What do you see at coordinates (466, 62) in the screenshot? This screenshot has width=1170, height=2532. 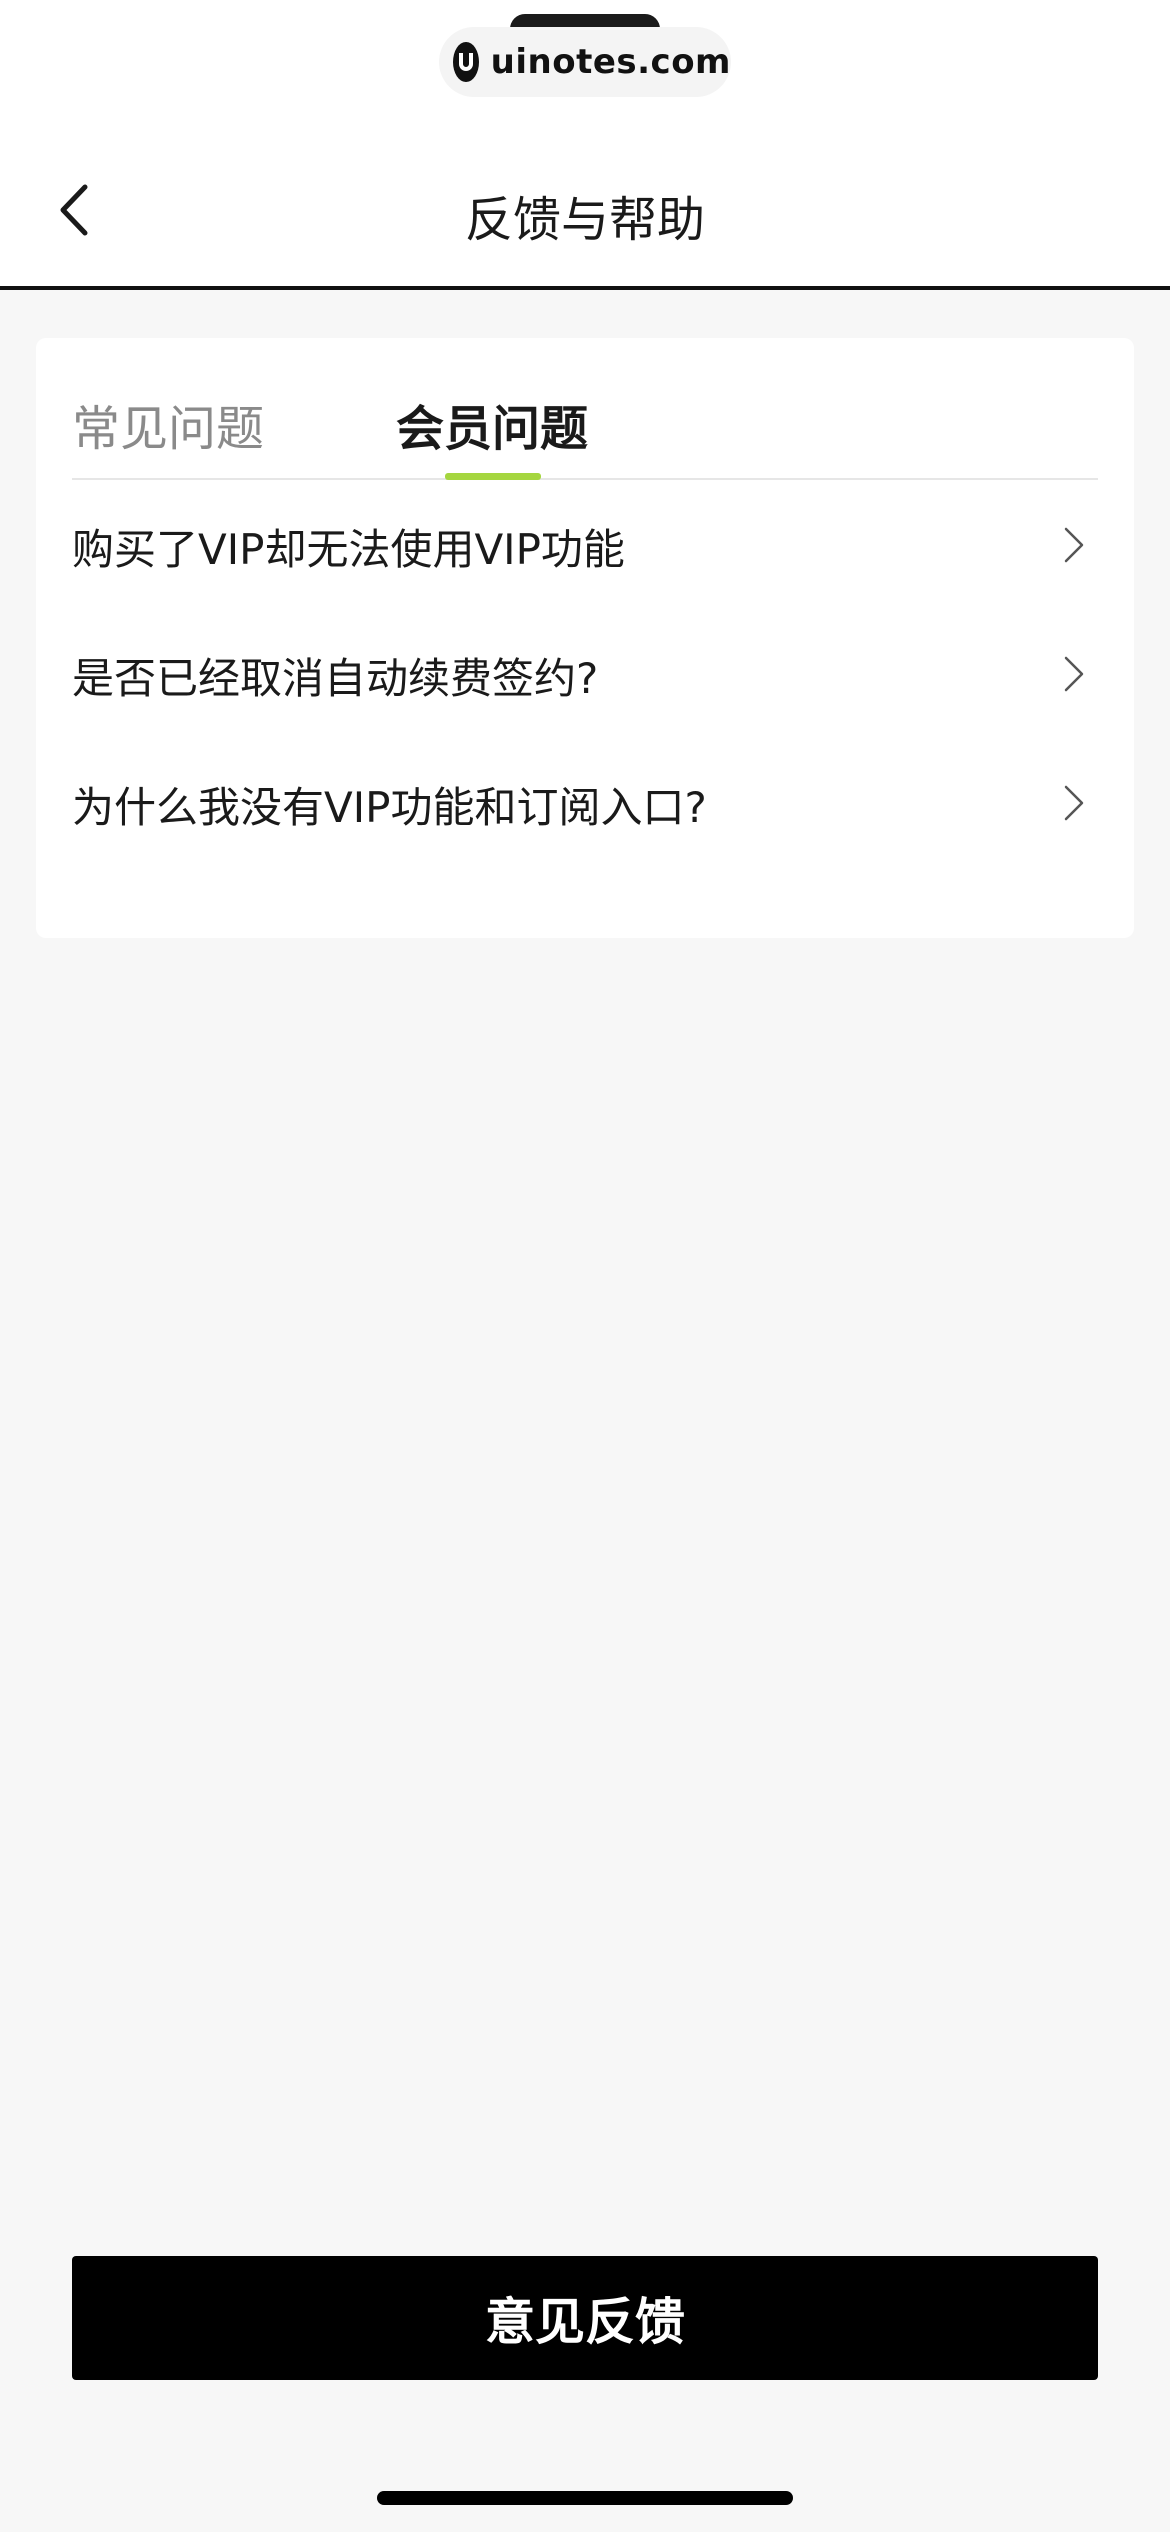 I see `uinotes-logo-icon` at bounding box center [466, 62].